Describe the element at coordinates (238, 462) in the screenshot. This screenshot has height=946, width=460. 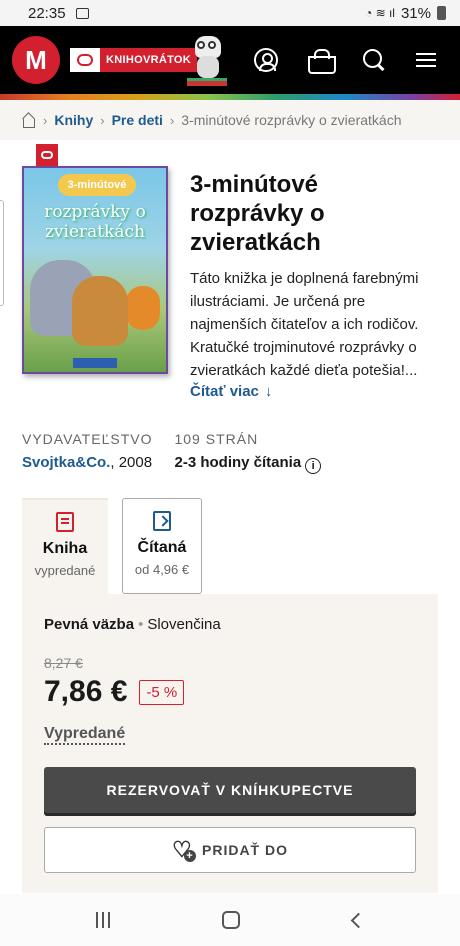
I see `reading-time: 2-3 hodiny čítania` at that location.